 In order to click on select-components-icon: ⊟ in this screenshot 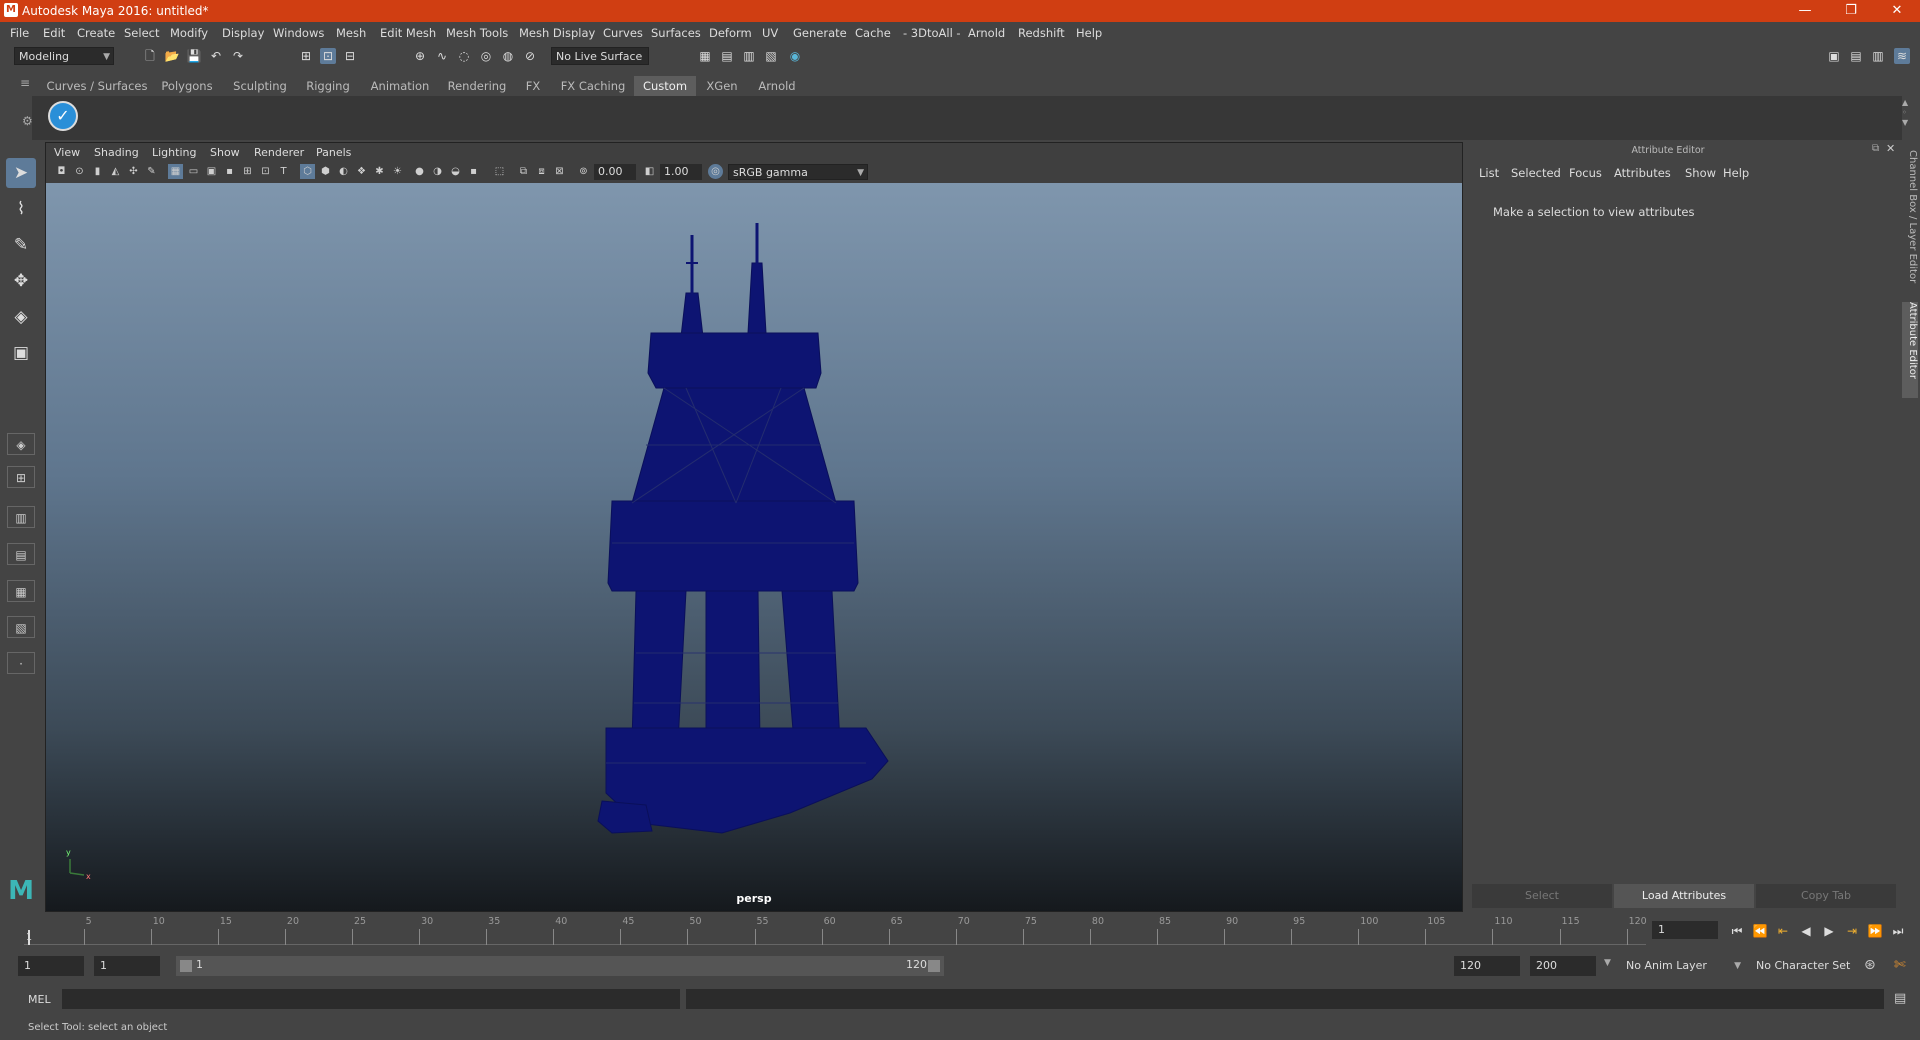, I will do `click(350, 56)`.